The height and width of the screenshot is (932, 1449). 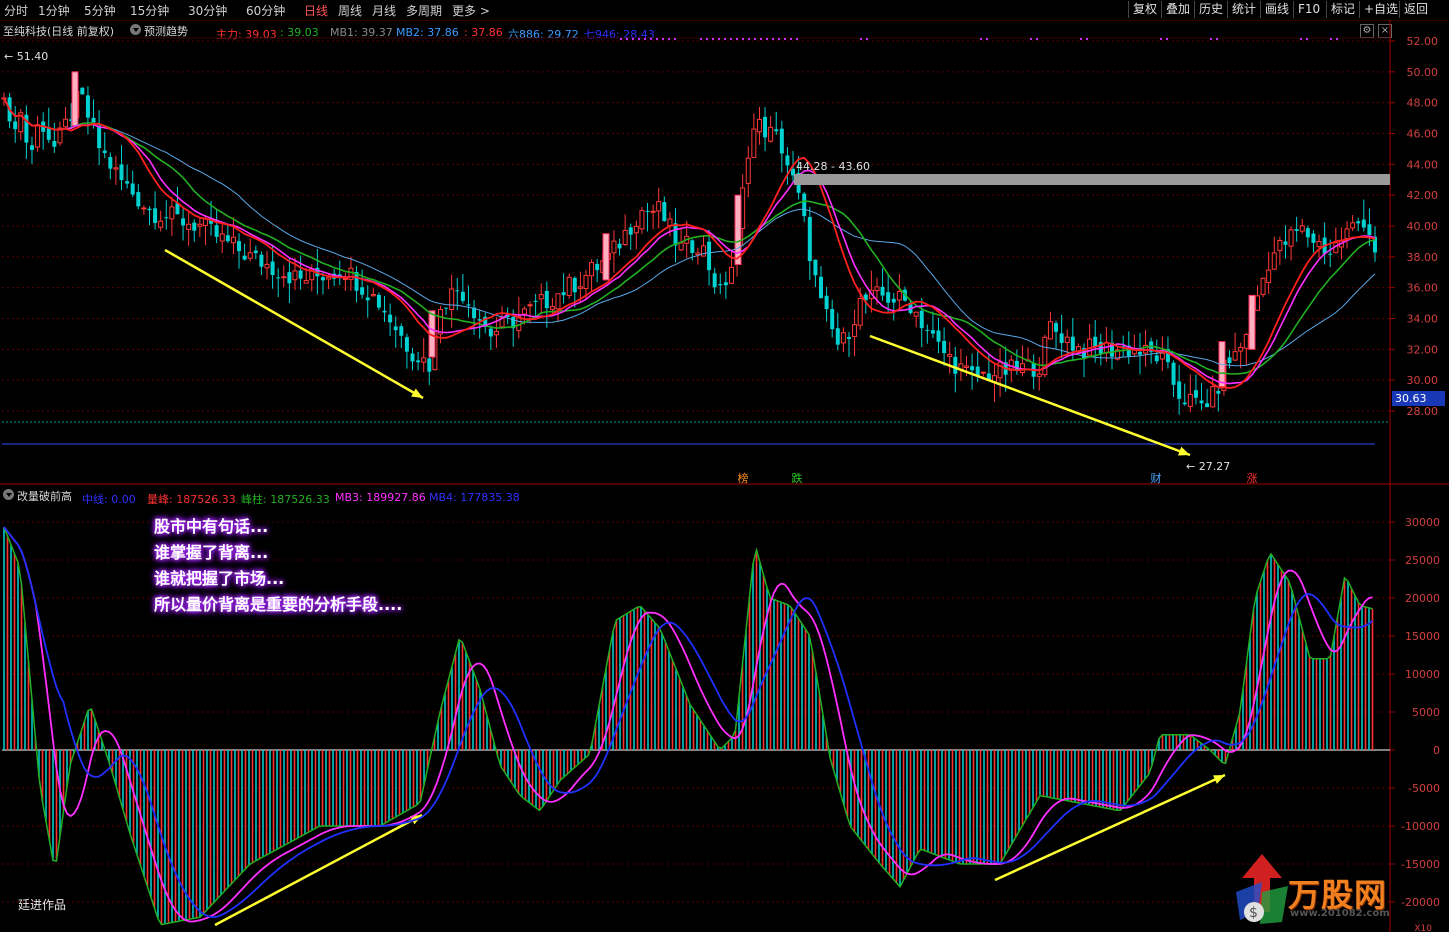 I want to click on price-axis-label: 32.00, so click(x=1423, y=349).